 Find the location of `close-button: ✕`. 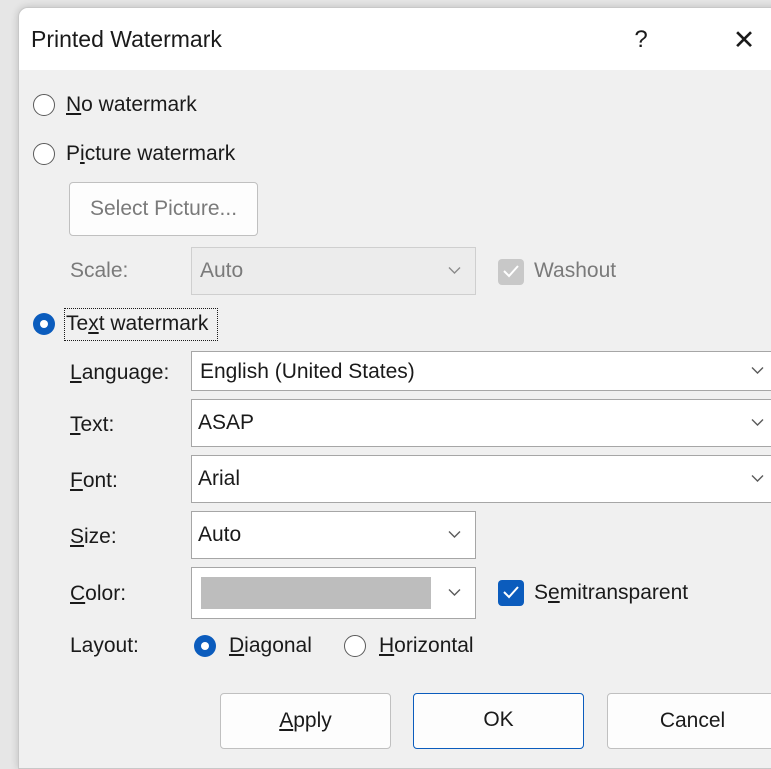

close-button: ✕ is located at coordinates (744, 40).